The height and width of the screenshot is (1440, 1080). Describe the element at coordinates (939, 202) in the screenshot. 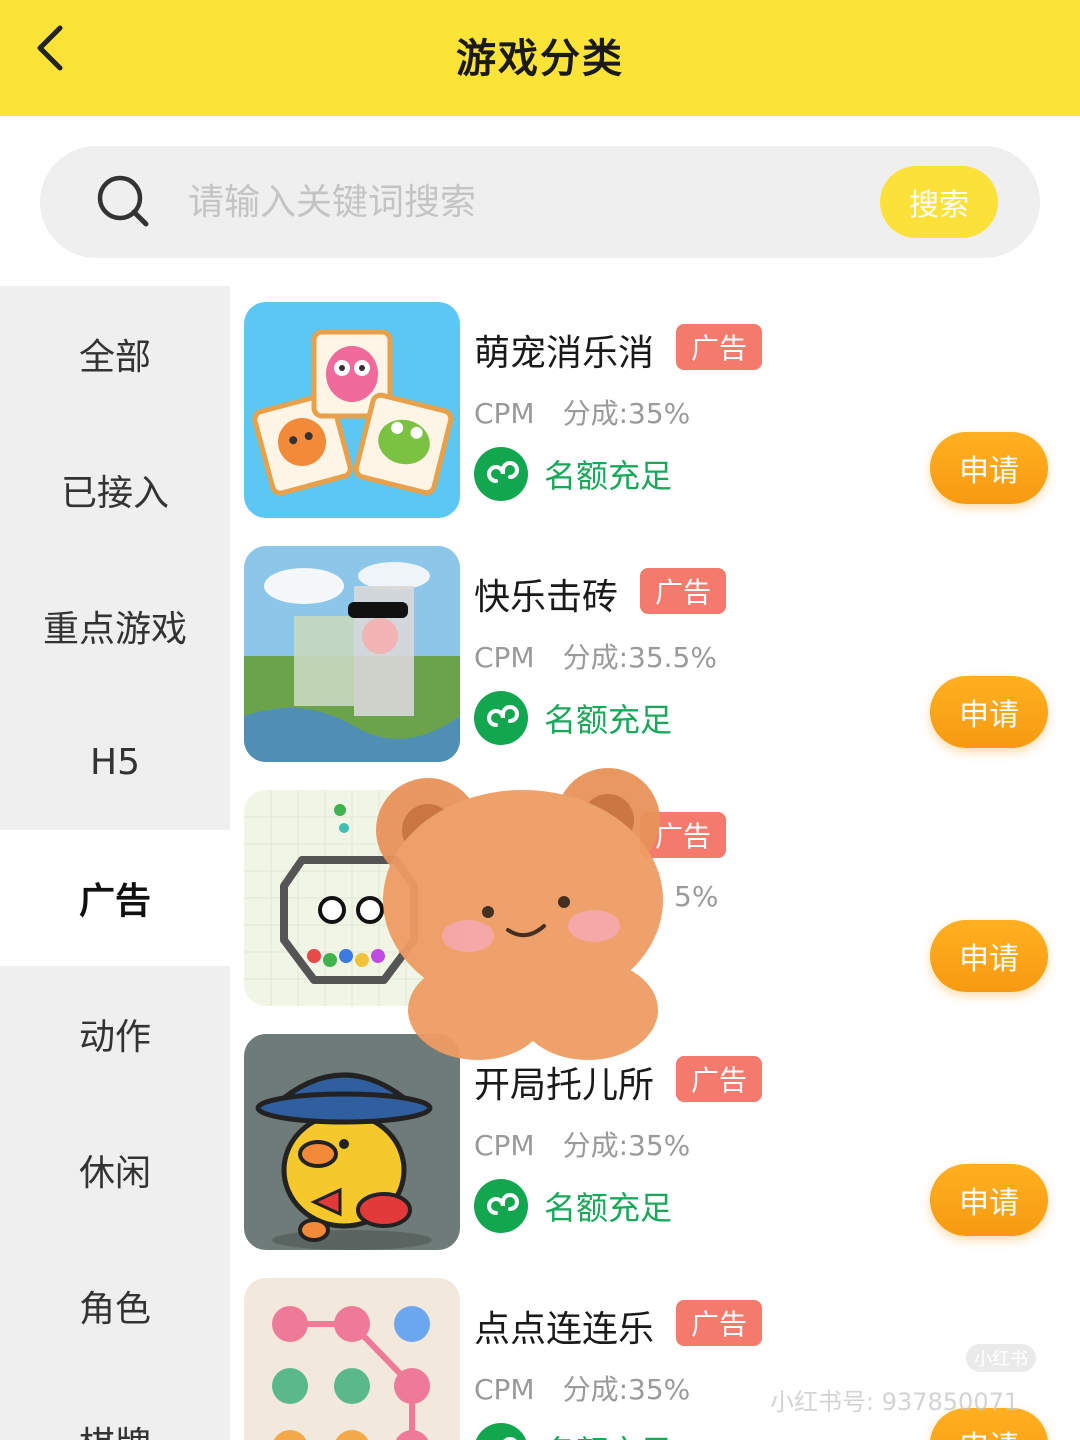

I see `search-button: 搜索` at that location.